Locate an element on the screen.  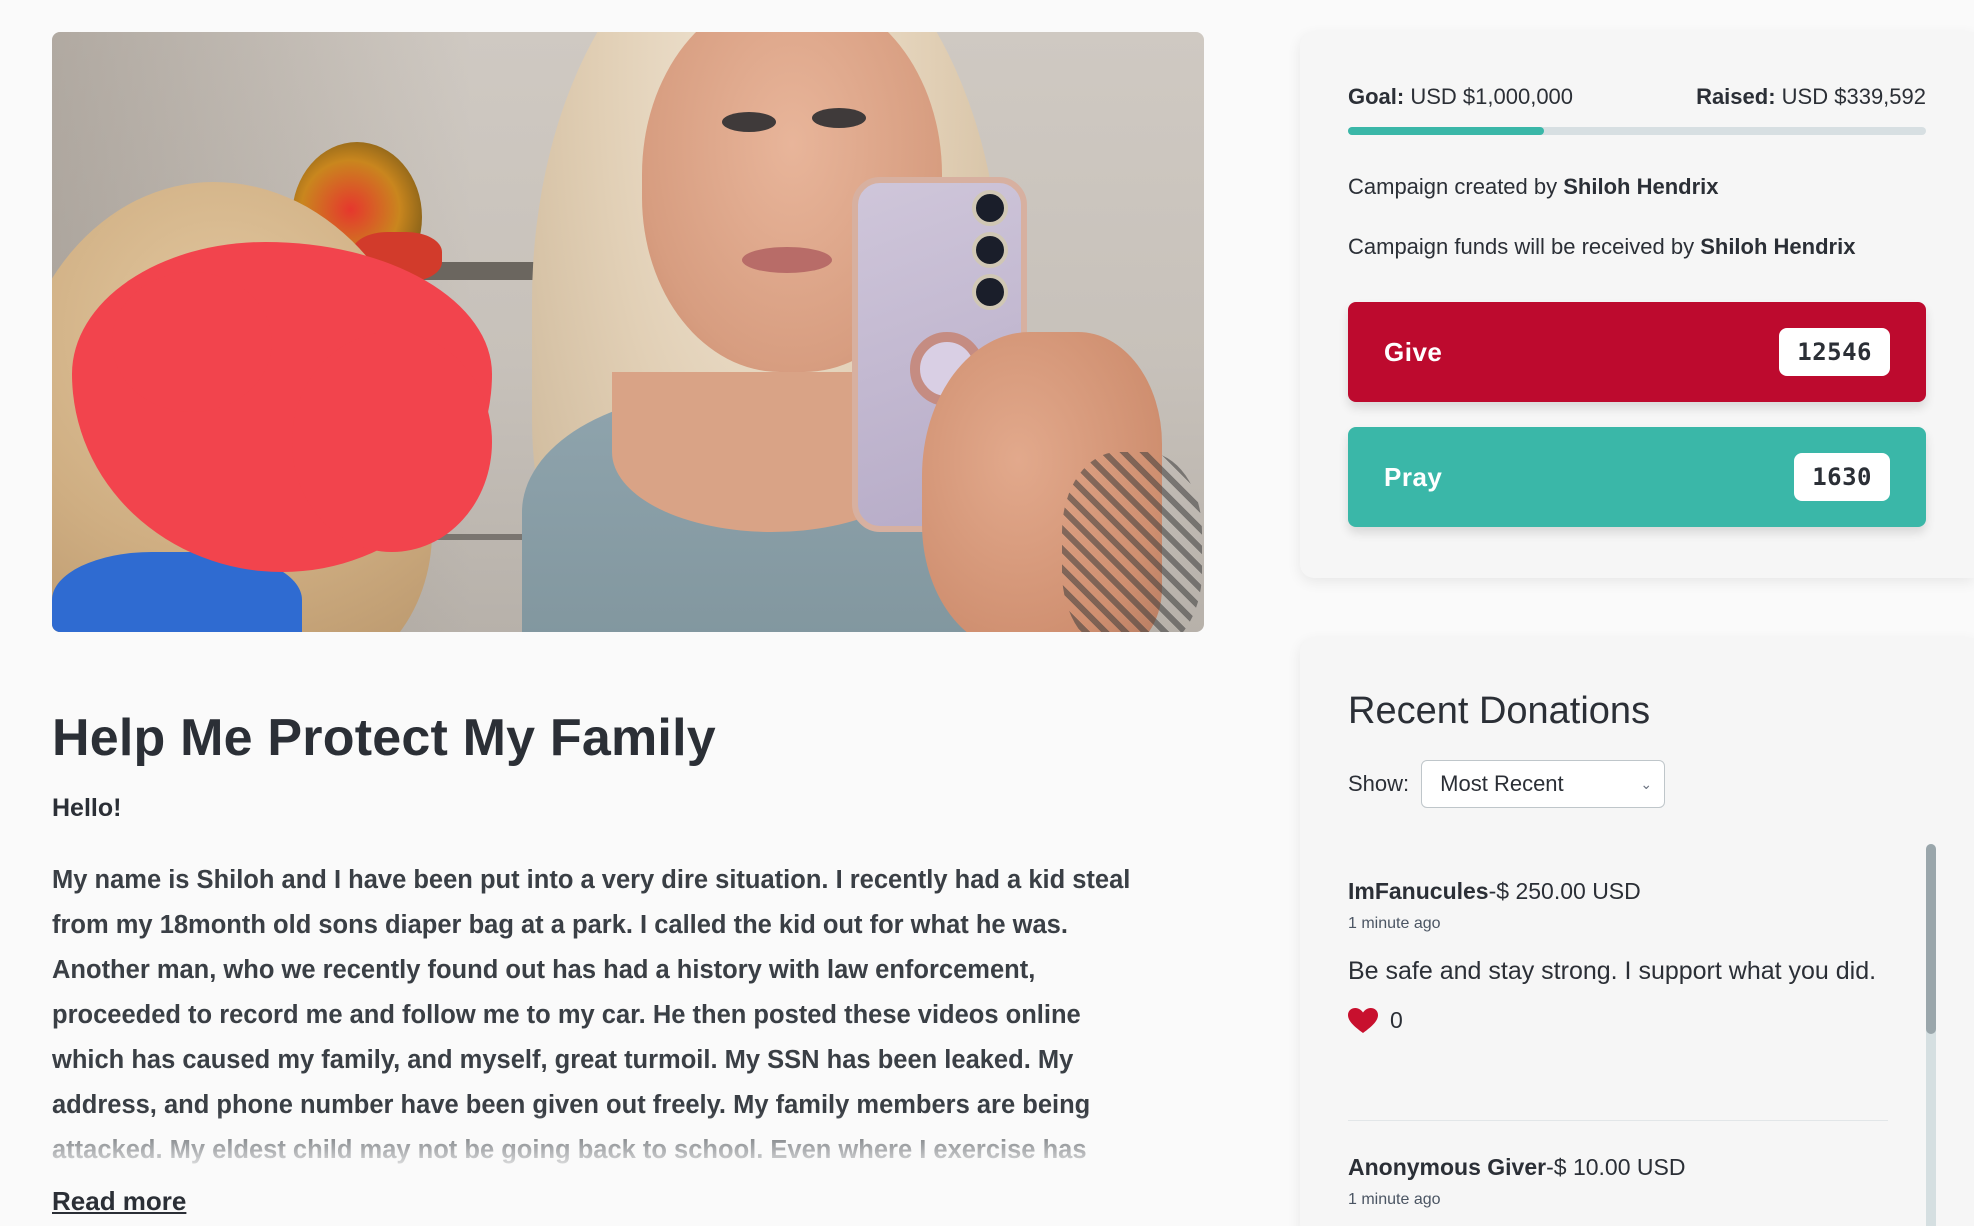
give-button: Give 12546 is located at coordinates (1637, 352).